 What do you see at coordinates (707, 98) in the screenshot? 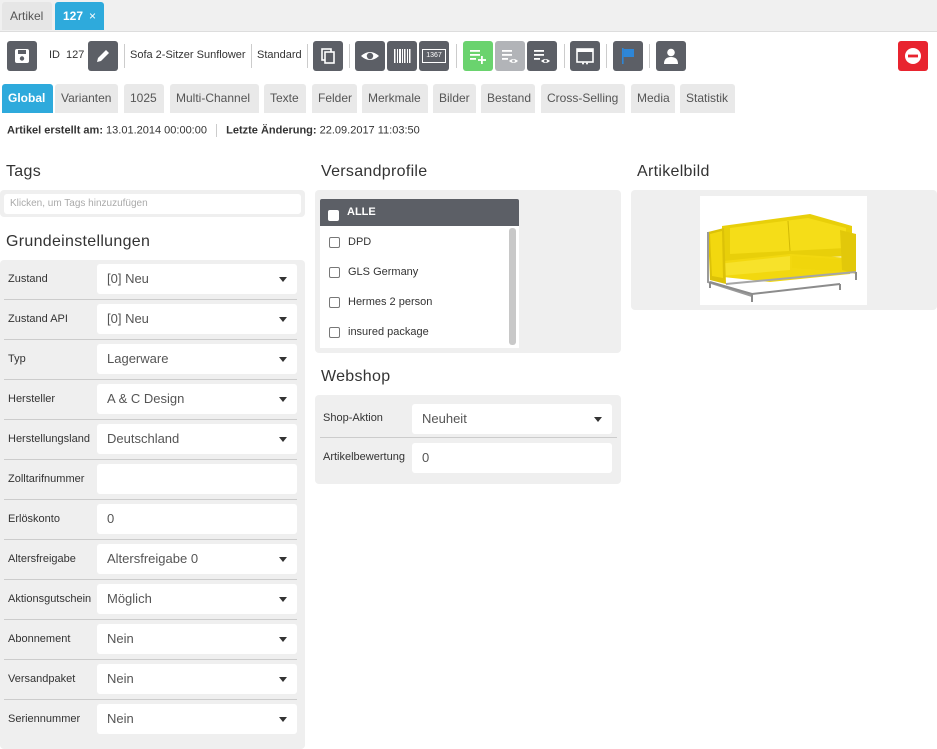
I see `tab-statistik: Statistik` at bounding box center [707, 98].